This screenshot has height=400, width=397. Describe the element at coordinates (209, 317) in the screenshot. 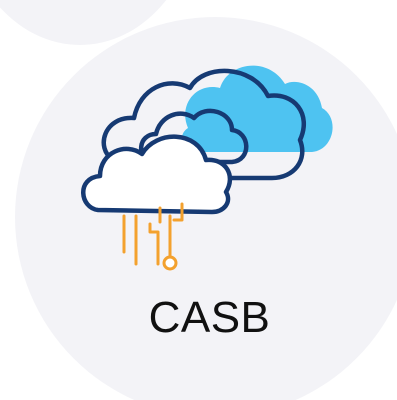

I see `casb-label: CASB` at that location.